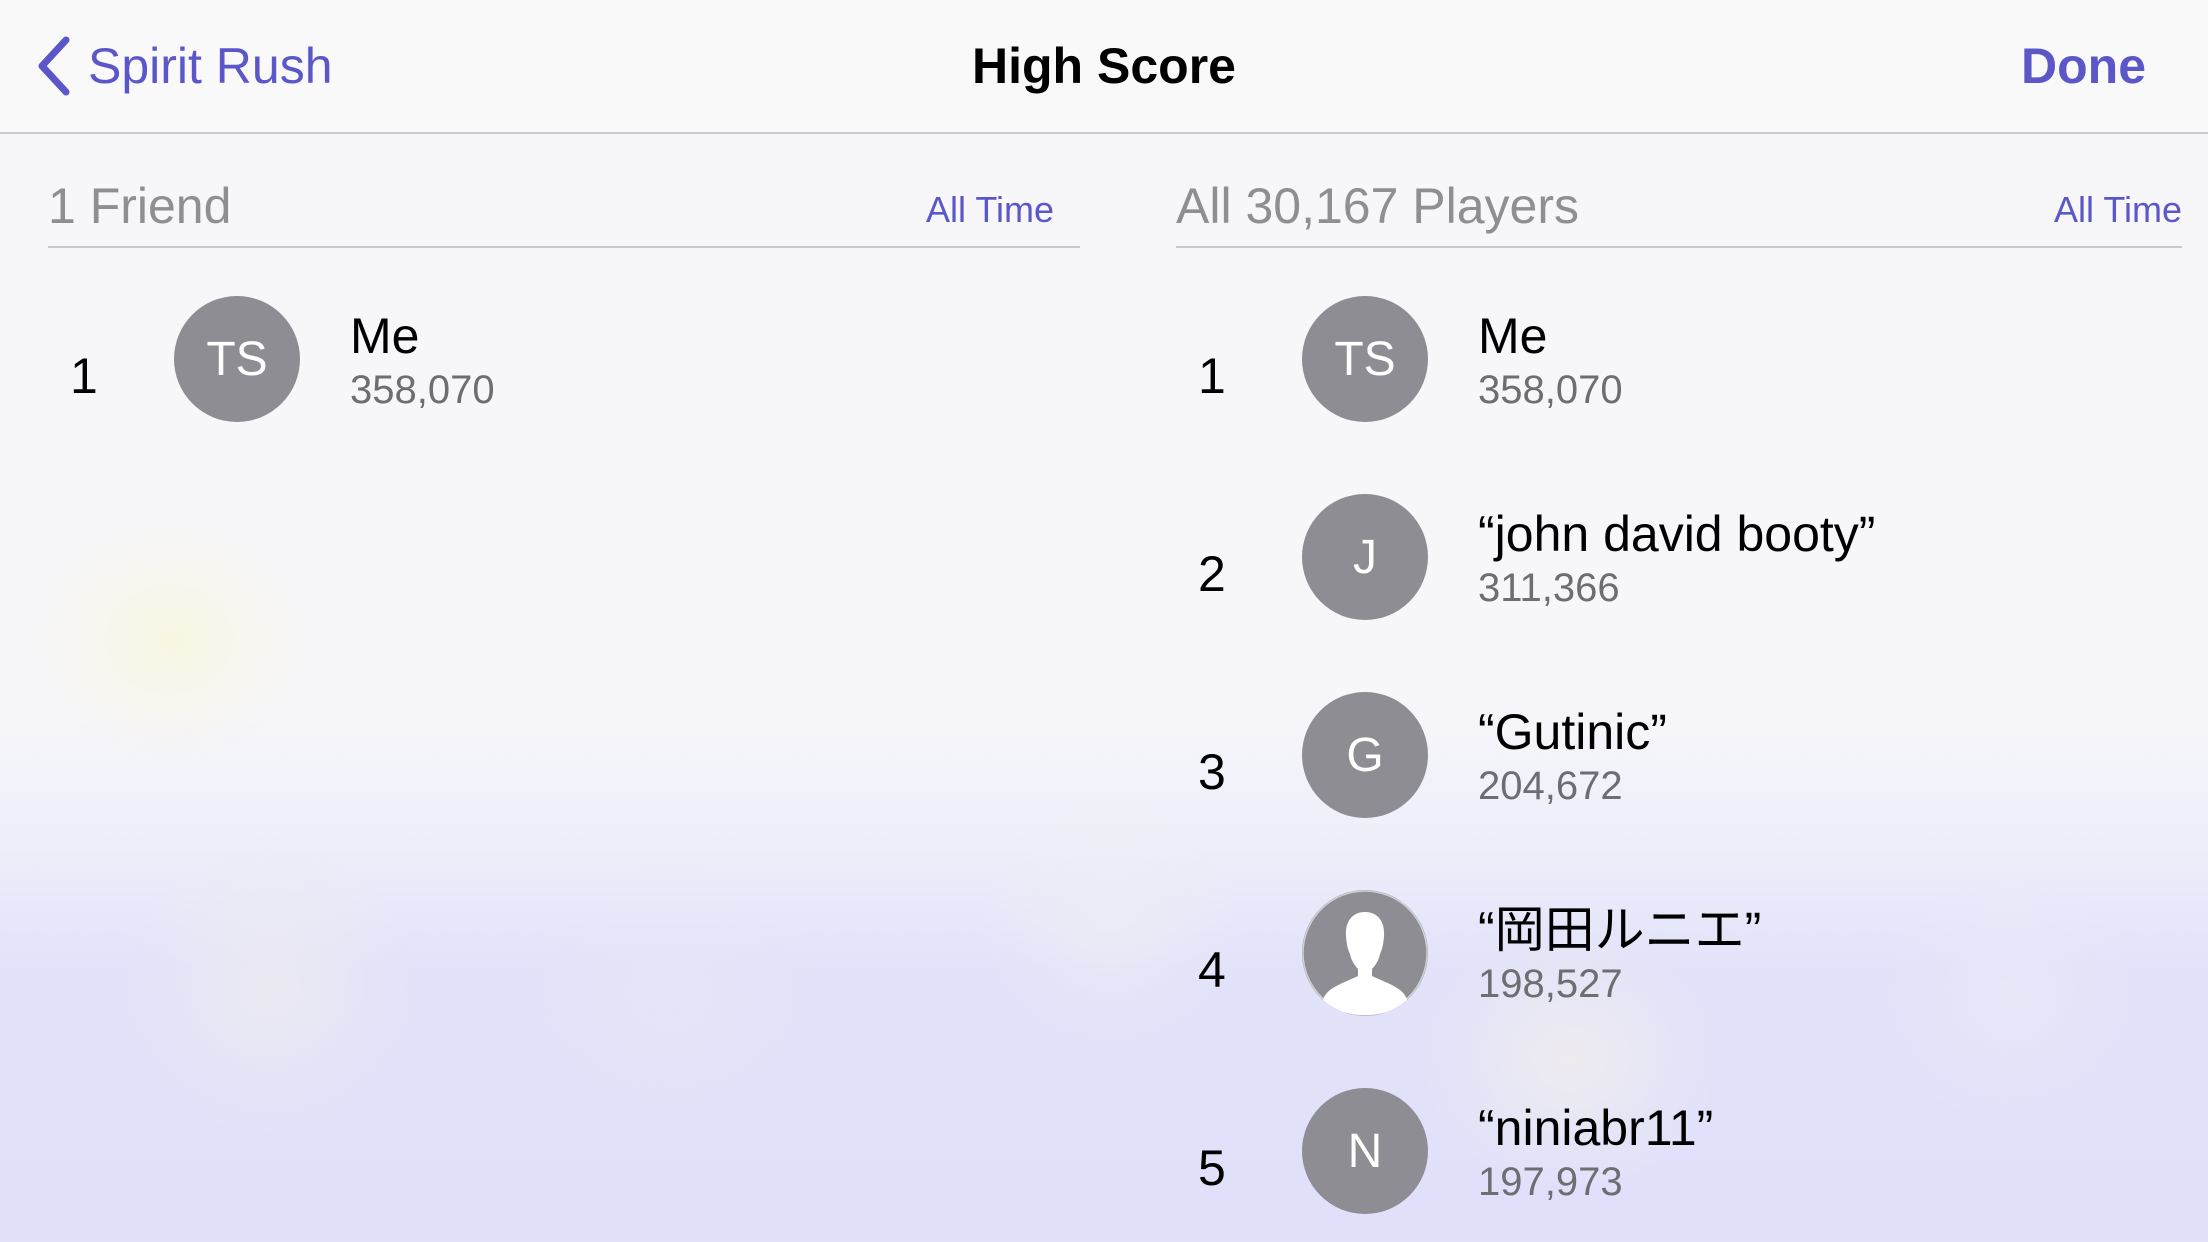 This screenshot has height=1242, width=2208. What do you see at coordinates (2083, 66) in the screenshot?
I see `done-button: Done` at bounding box center [2083, 66].